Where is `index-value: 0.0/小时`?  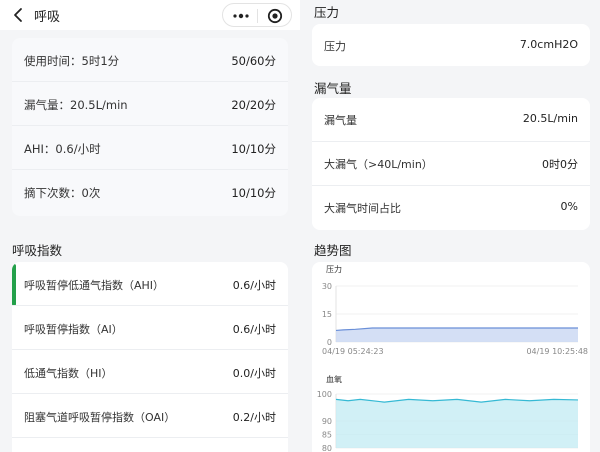
index-value: 0.0/小时 is located at coordinates (254, 373).